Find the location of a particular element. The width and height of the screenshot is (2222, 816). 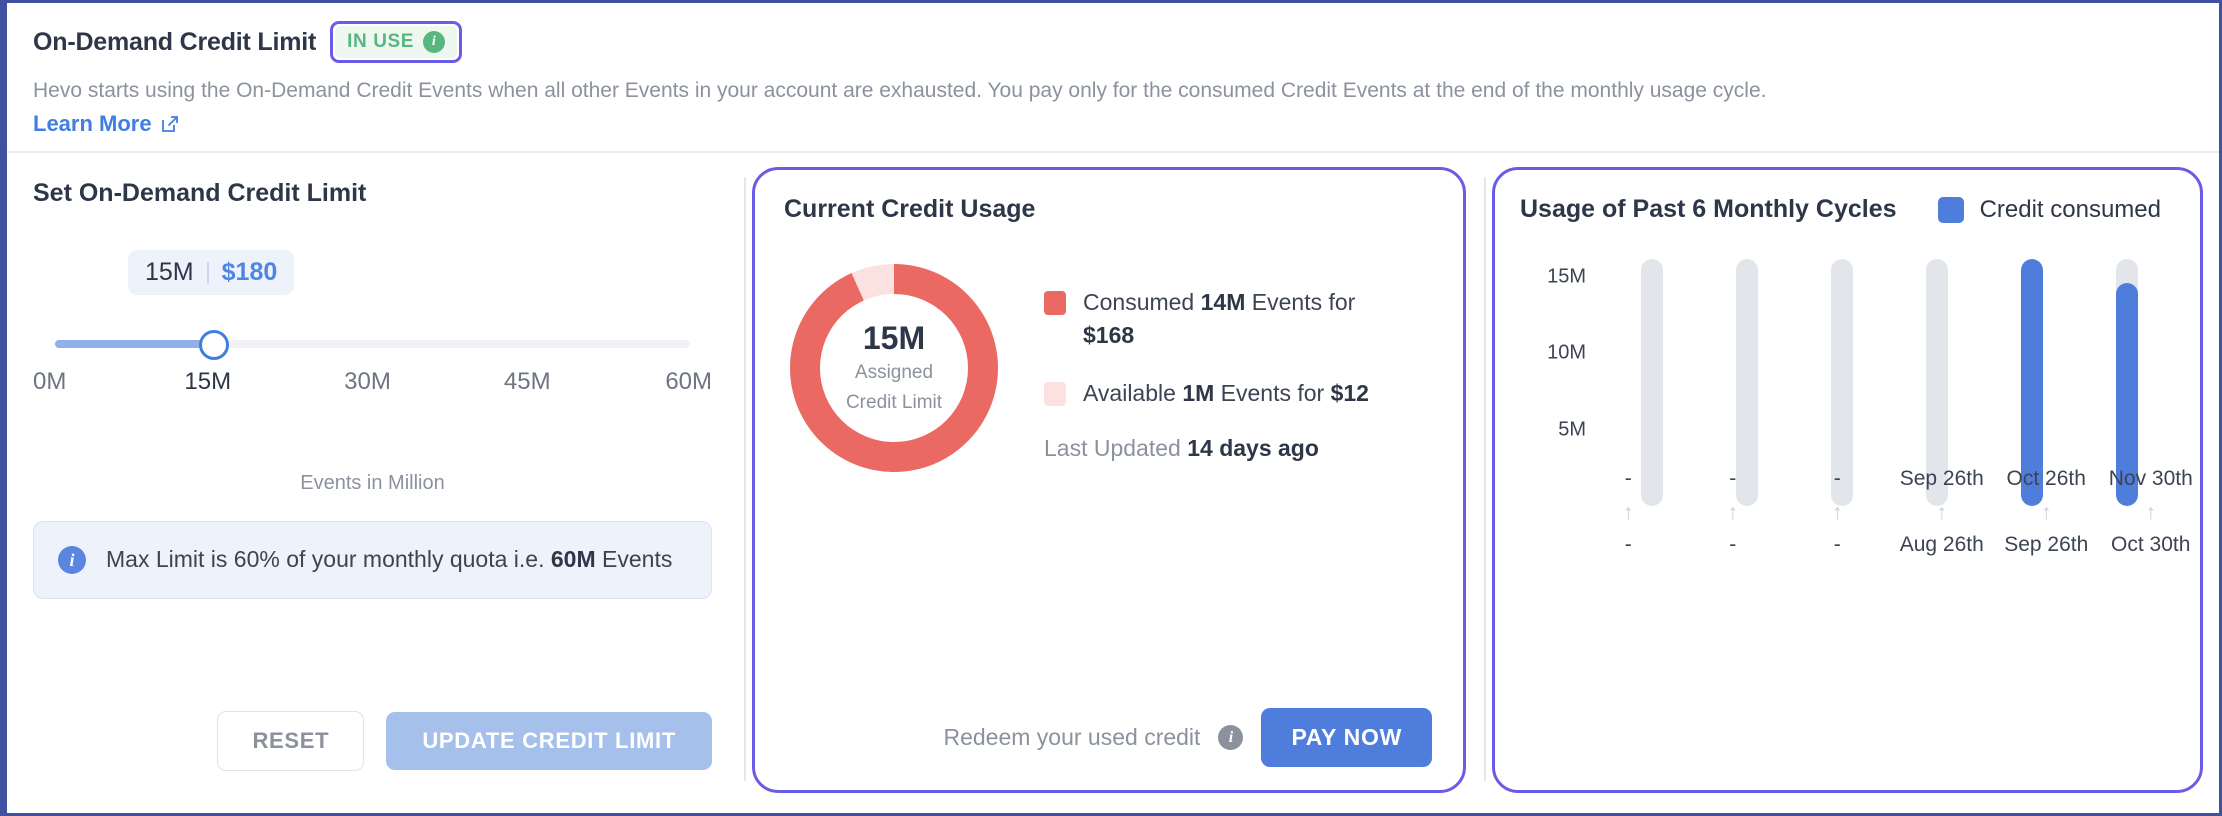

slider-axis-caption: Events in Million is located at coordinates (372, 483).